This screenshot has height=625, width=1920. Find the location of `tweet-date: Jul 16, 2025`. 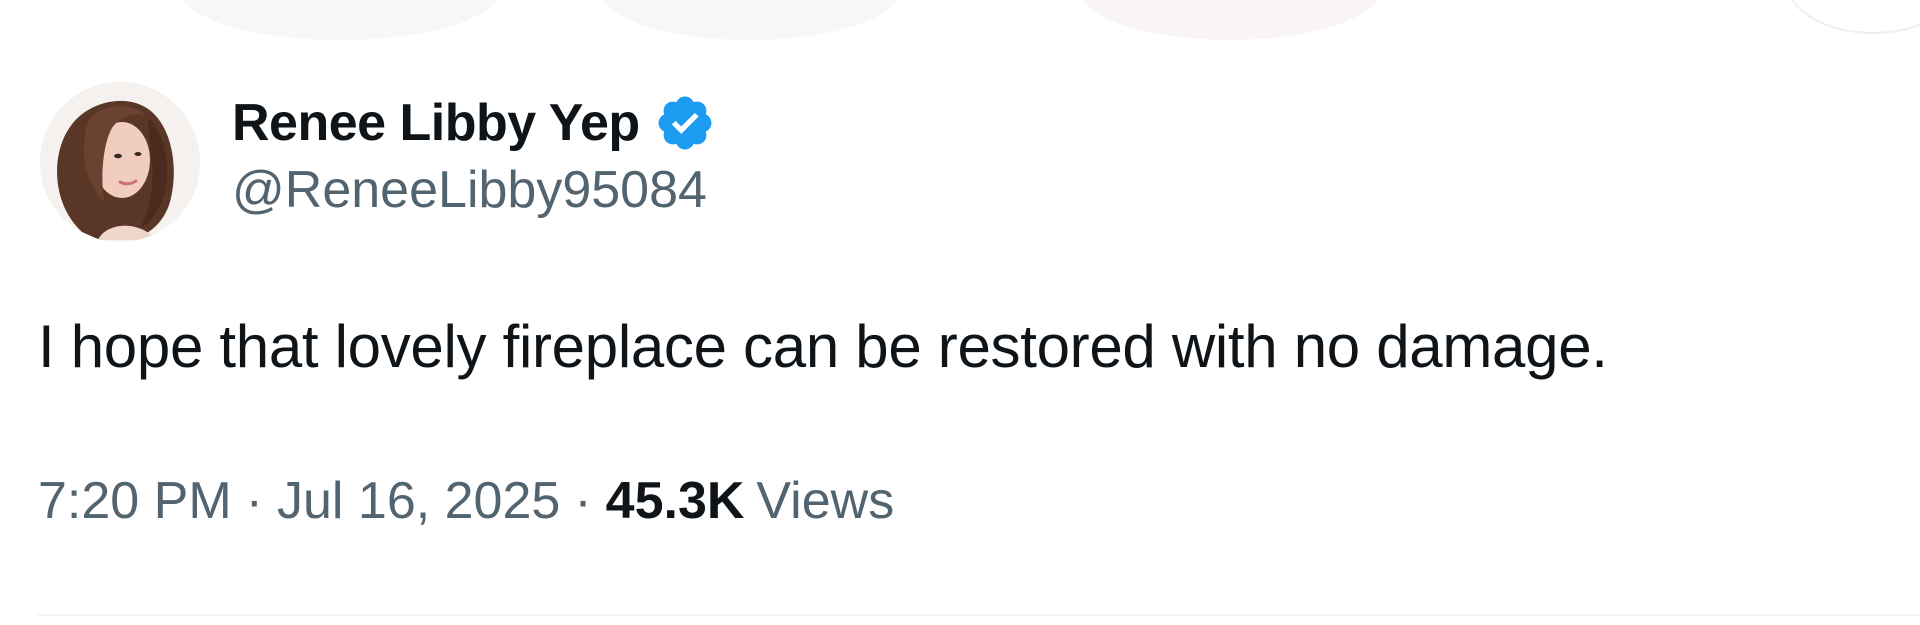

tweet-date: Jul 16, 2025 is located at coordinates (418, 501).